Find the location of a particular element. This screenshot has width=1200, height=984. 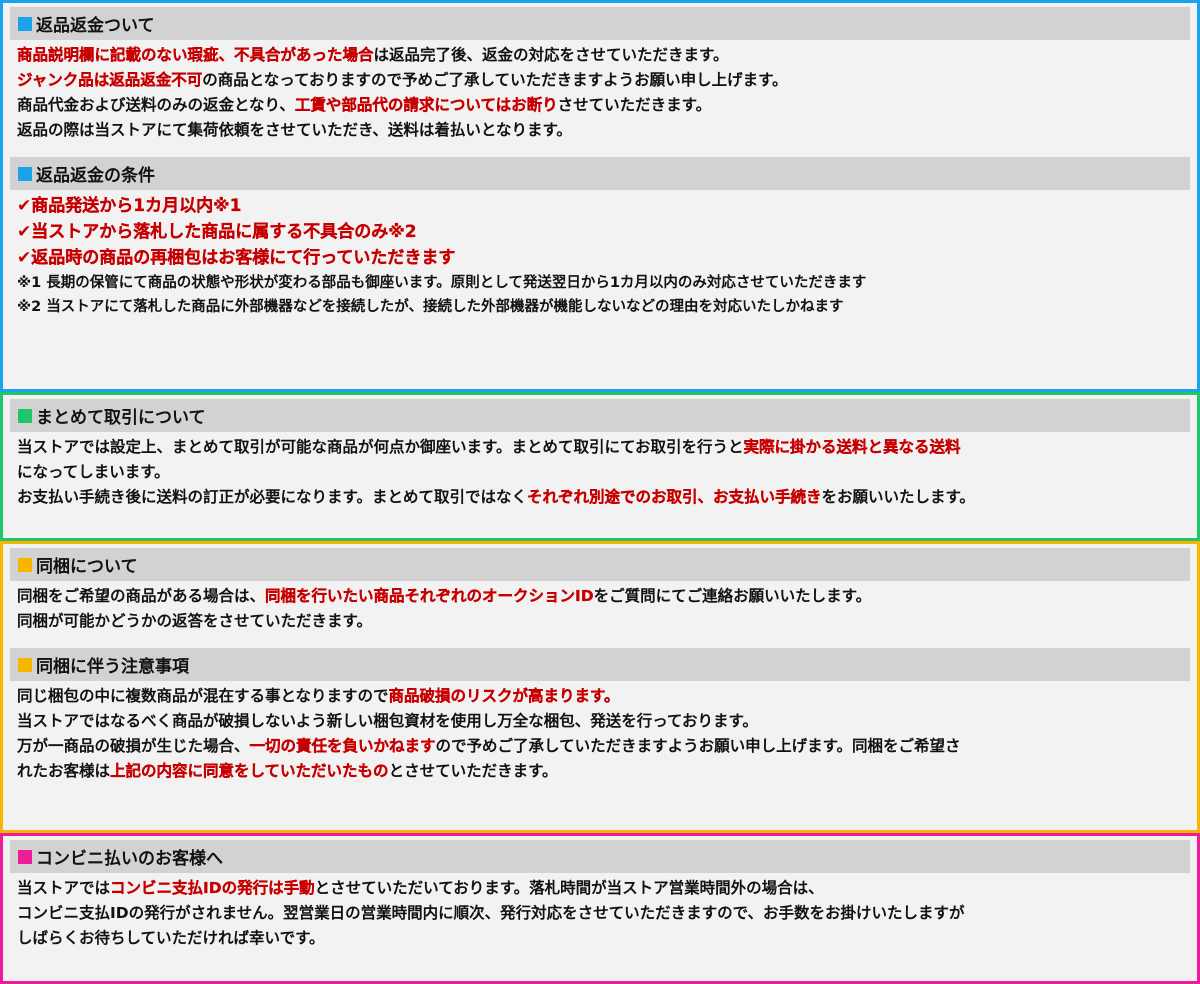

body-text: をご質問にてご連絡お願いいたします。 is located at coordinates (732, 596).